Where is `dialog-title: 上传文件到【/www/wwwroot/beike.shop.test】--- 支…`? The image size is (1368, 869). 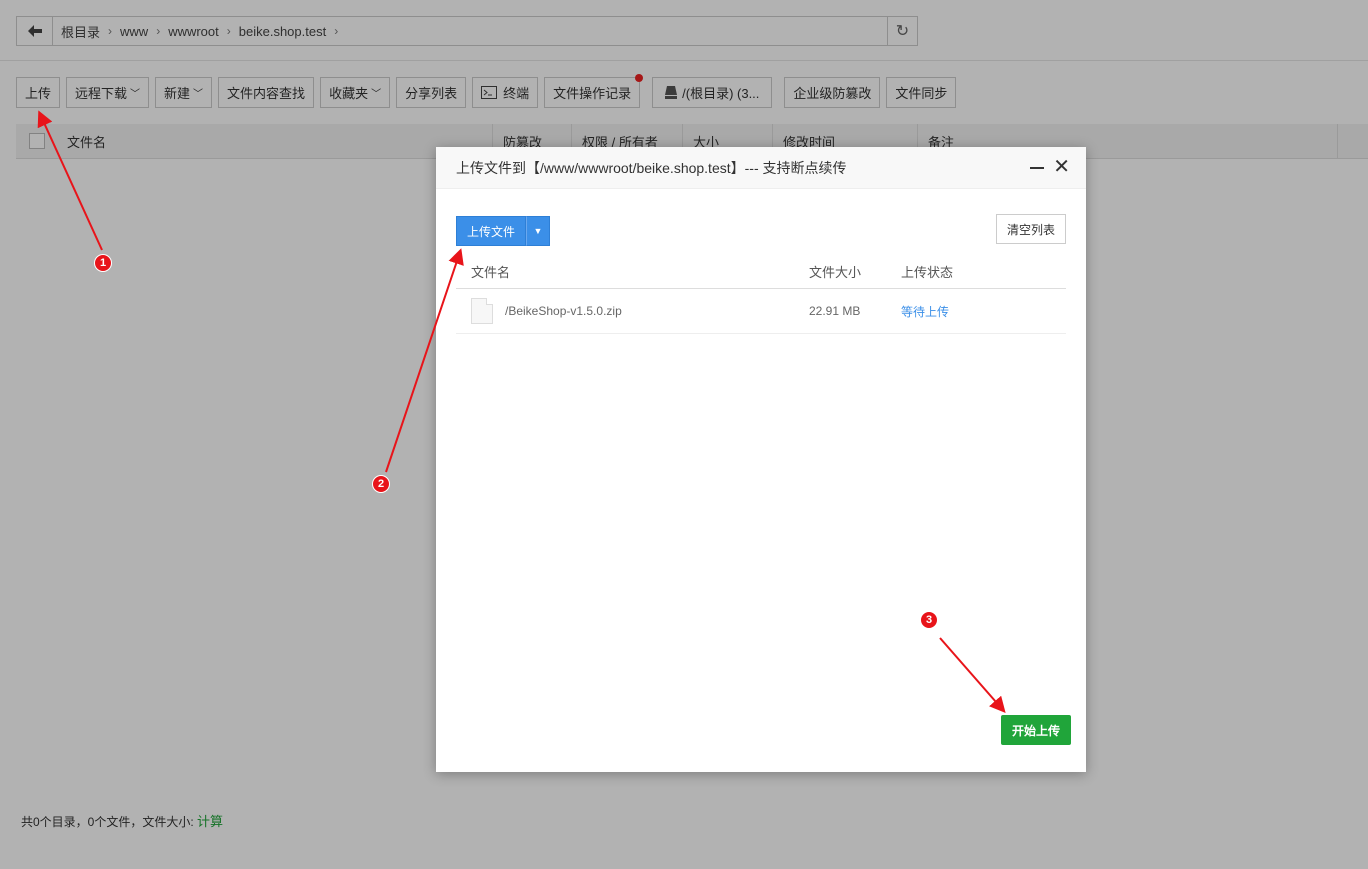 dialog-title: 上传文件到【/www/wwwroot/beike.shop.test】--- 支… is located at coordinates (651, 167).